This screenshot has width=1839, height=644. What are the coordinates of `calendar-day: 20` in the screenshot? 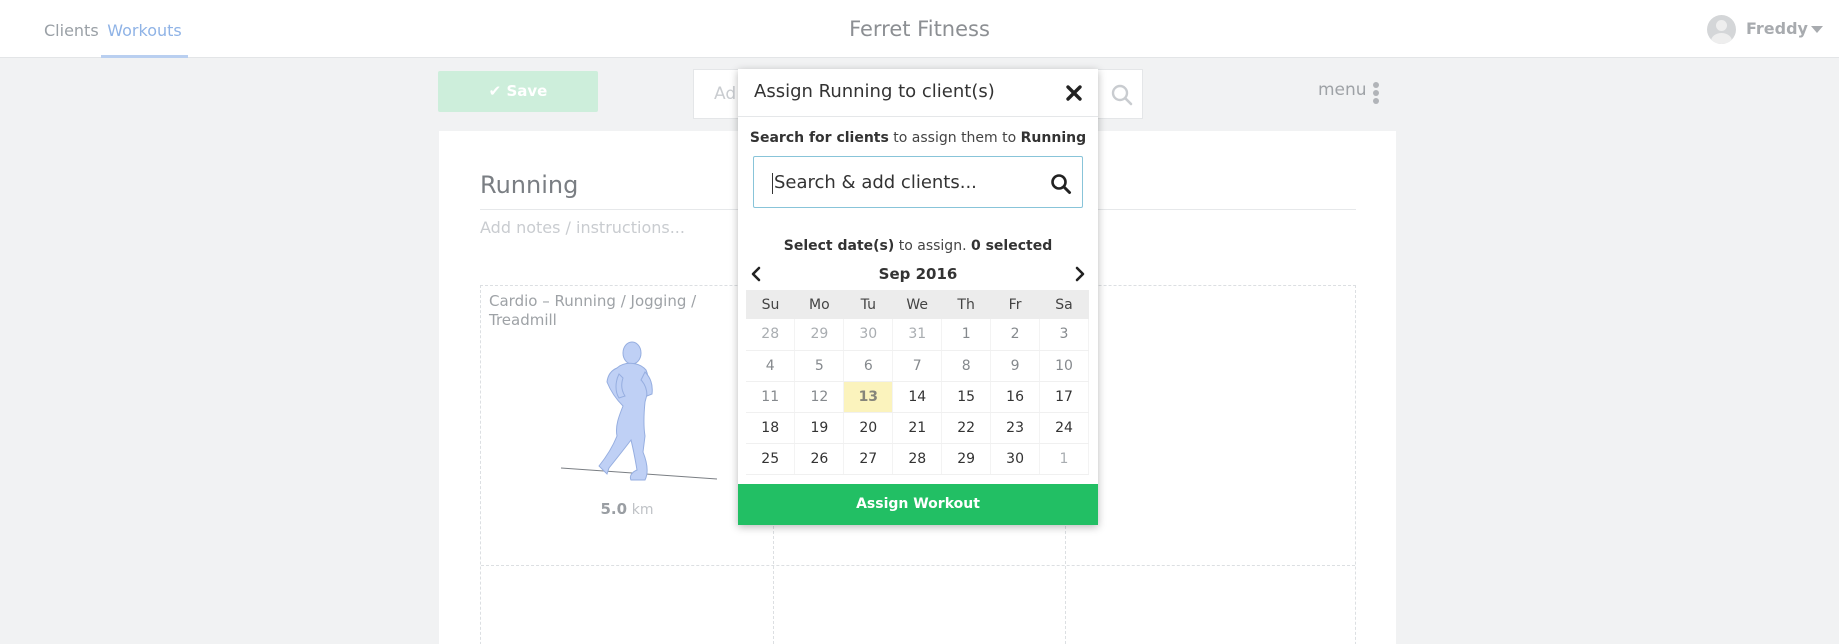 It's located at (868, 428).